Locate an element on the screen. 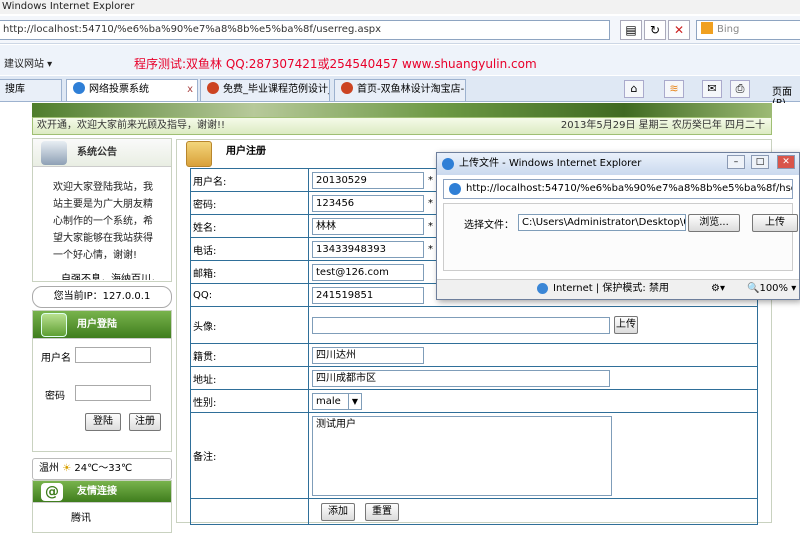 The width and height of the screenshot is (800, 533). globe-icon is located at coordinates (542, 288).